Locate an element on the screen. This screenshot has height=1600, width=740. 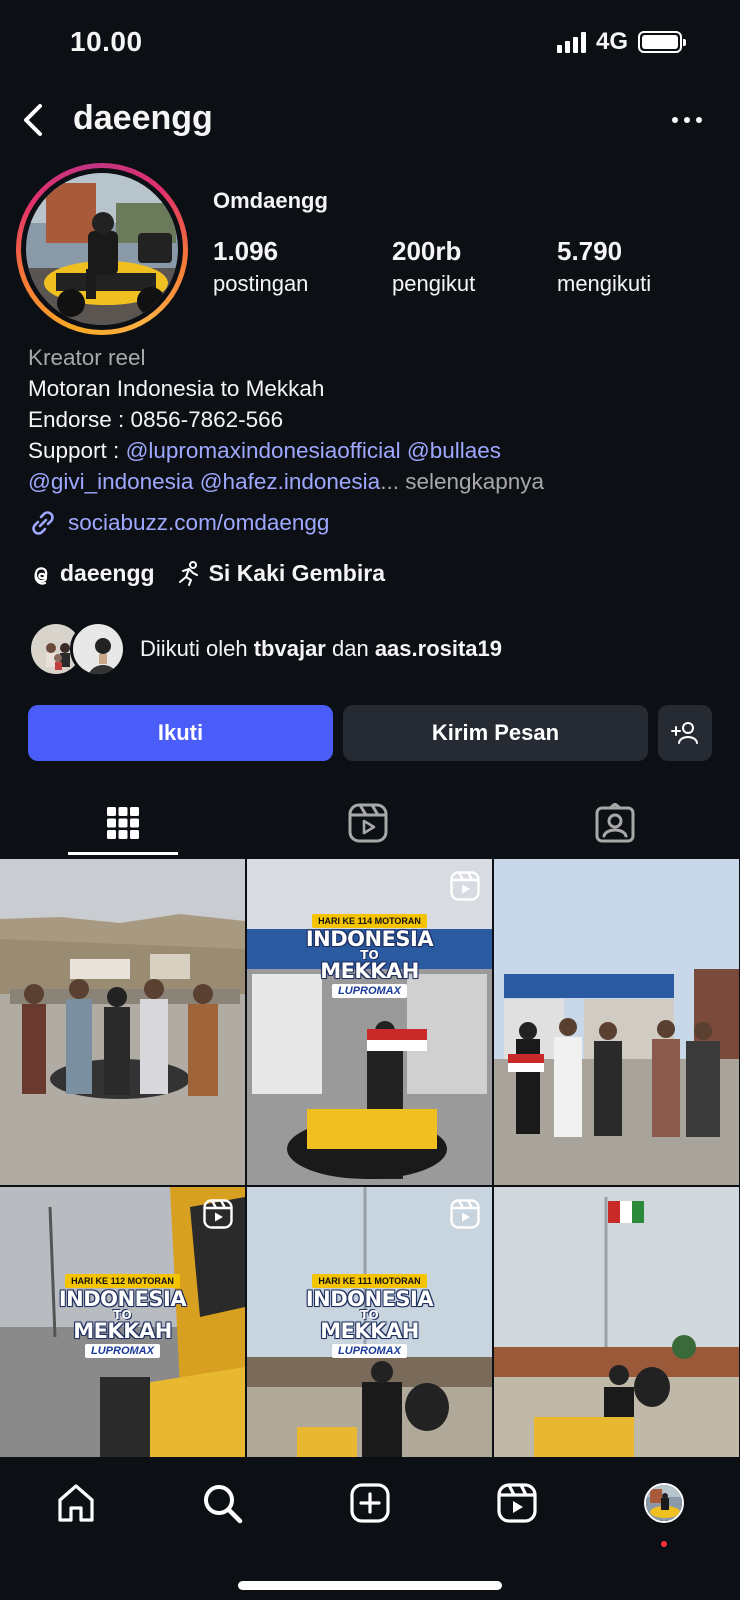
bottom-navigation is located at coordinates (370, 1528).